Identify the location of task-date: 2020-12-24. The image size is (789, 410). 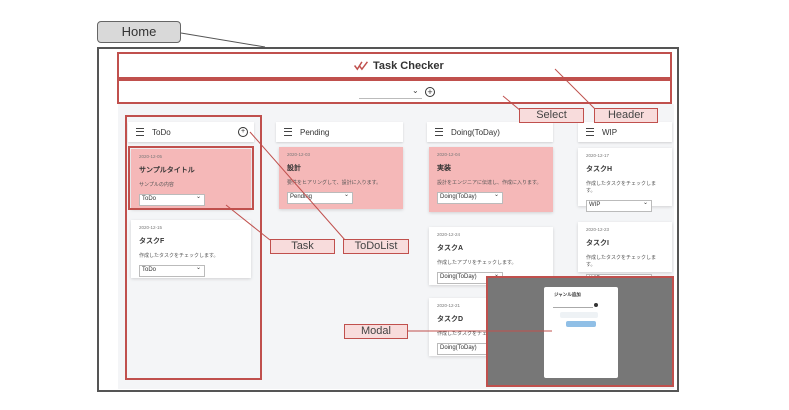
(449, 234).